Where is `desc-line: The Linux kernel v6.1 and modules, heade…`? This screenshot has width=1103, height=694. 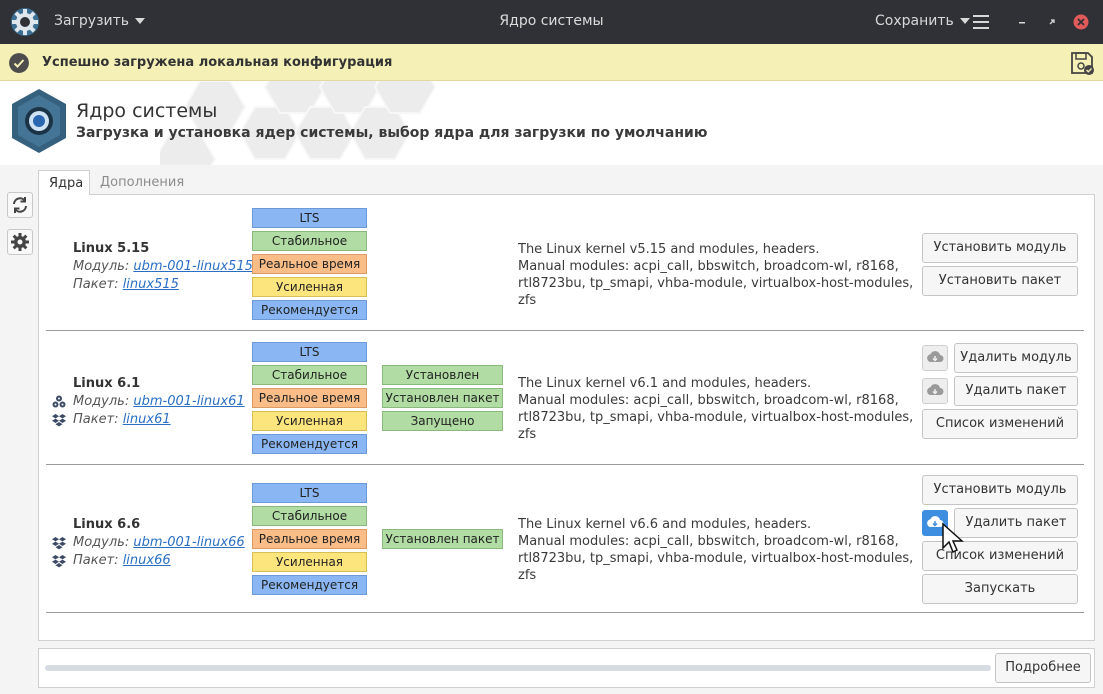
desc-line: The Linux kernel v6.1 and modules, heade… is located at coordinates (665, 383).